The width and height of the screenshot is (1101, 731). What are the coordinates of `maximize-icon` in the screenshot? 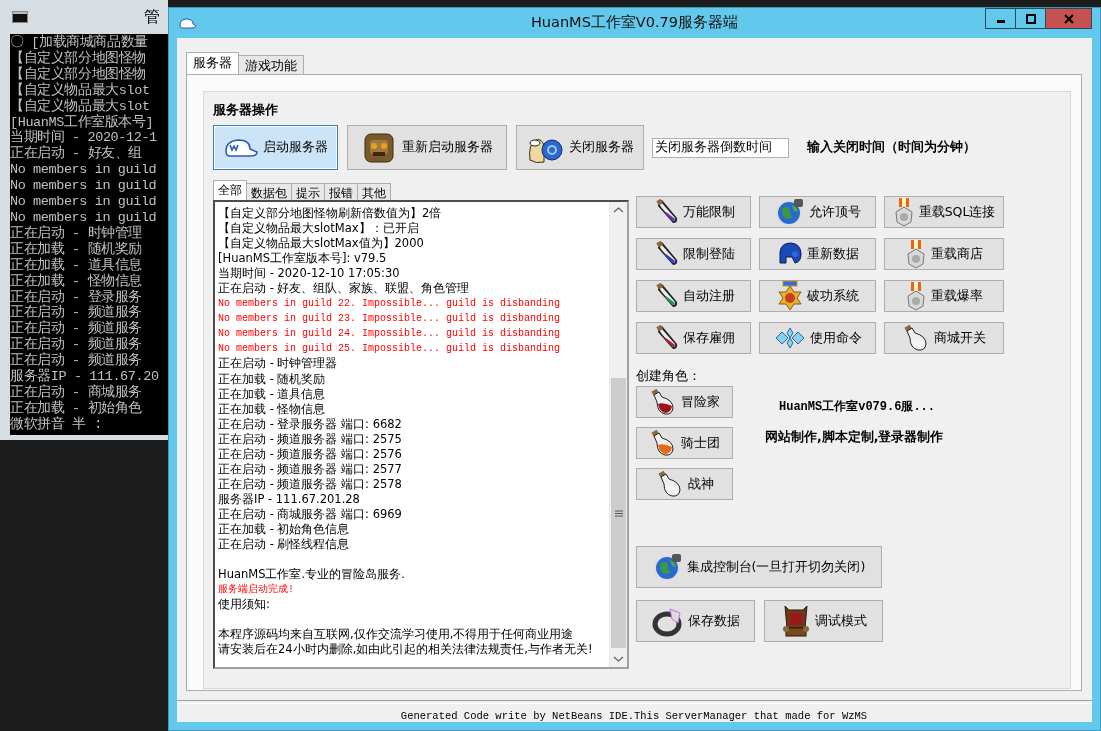 It's located at (1030, 18).